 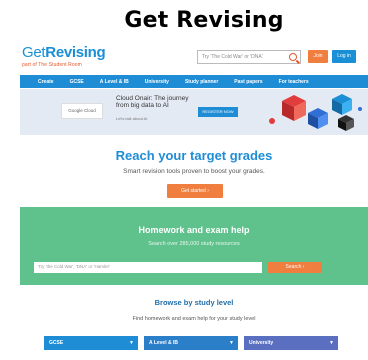 I want to click on nav-item-past-papers: Past papers, so click(x=248, y=82).